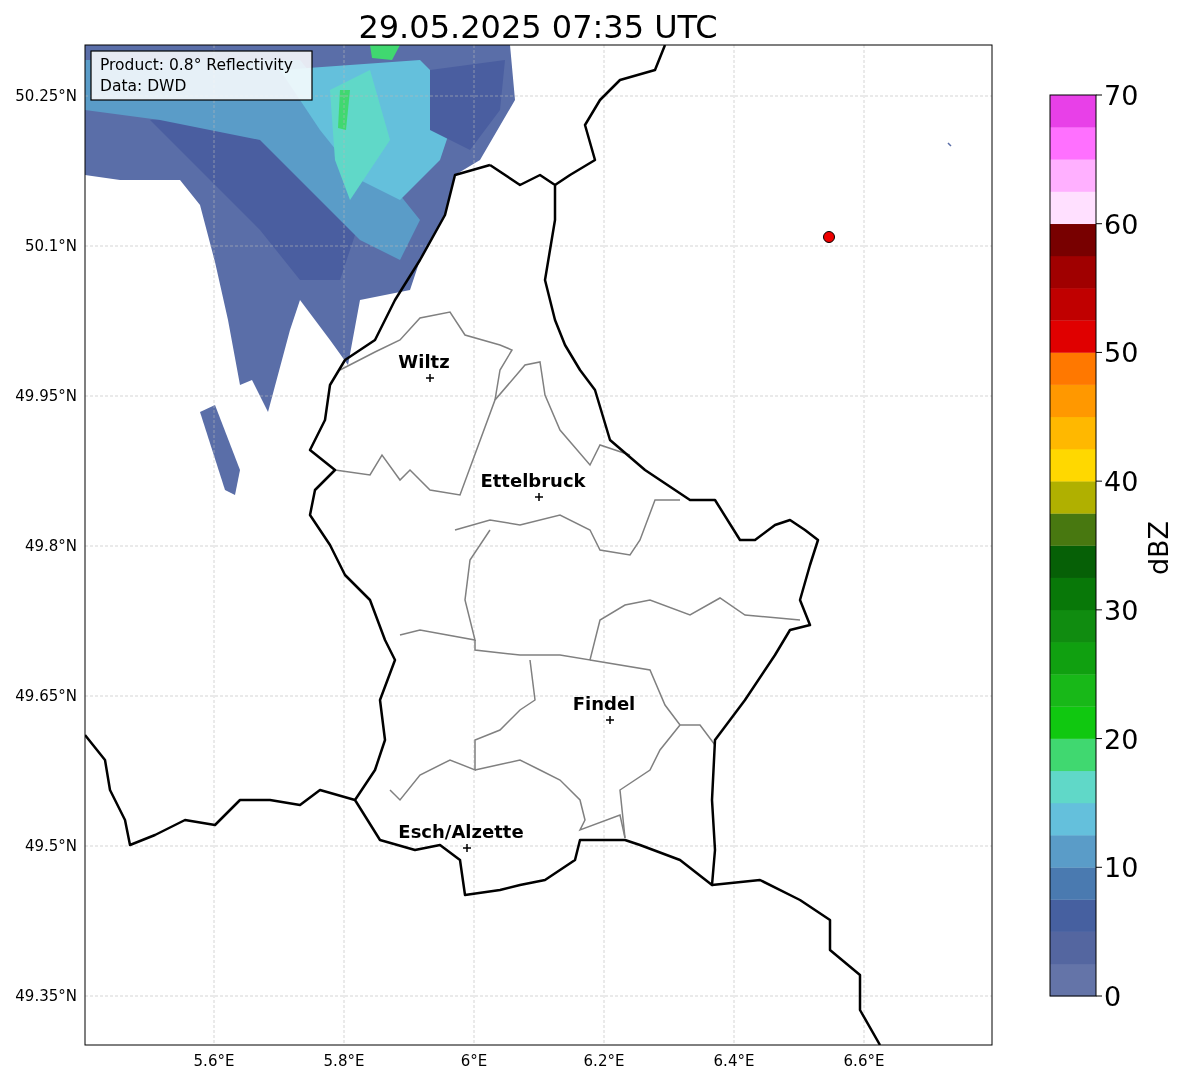 The image size is (1184, 1081). Describe the element at coordinates (46, 96) in the screenshot. I see `axis-tick-label: 50.25°N` at that location.